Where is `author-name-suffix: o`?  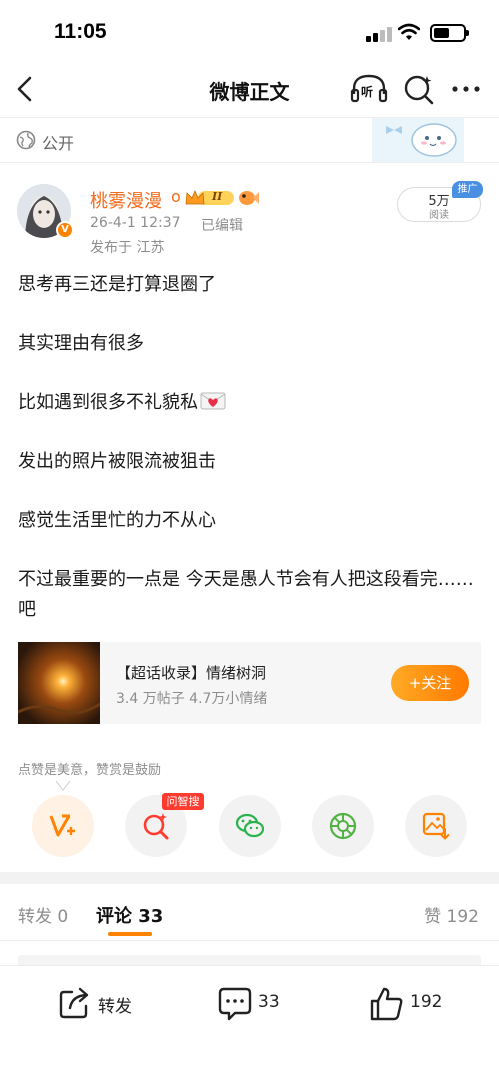 author-name-suffix: o is located at coordinates (176, 196).